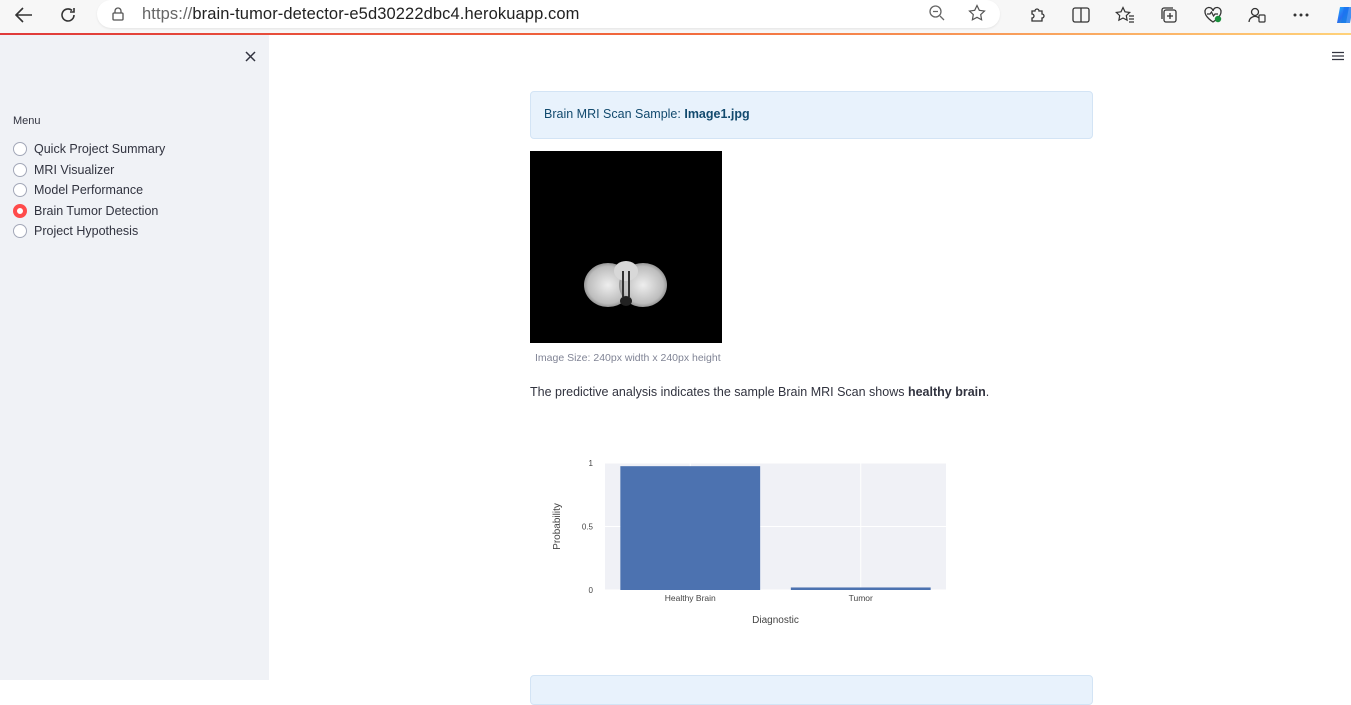 Image resolution: width=1351 pixels, height=705 pixels. I want to click on browser-essentials-icon, so click(1213, 14).